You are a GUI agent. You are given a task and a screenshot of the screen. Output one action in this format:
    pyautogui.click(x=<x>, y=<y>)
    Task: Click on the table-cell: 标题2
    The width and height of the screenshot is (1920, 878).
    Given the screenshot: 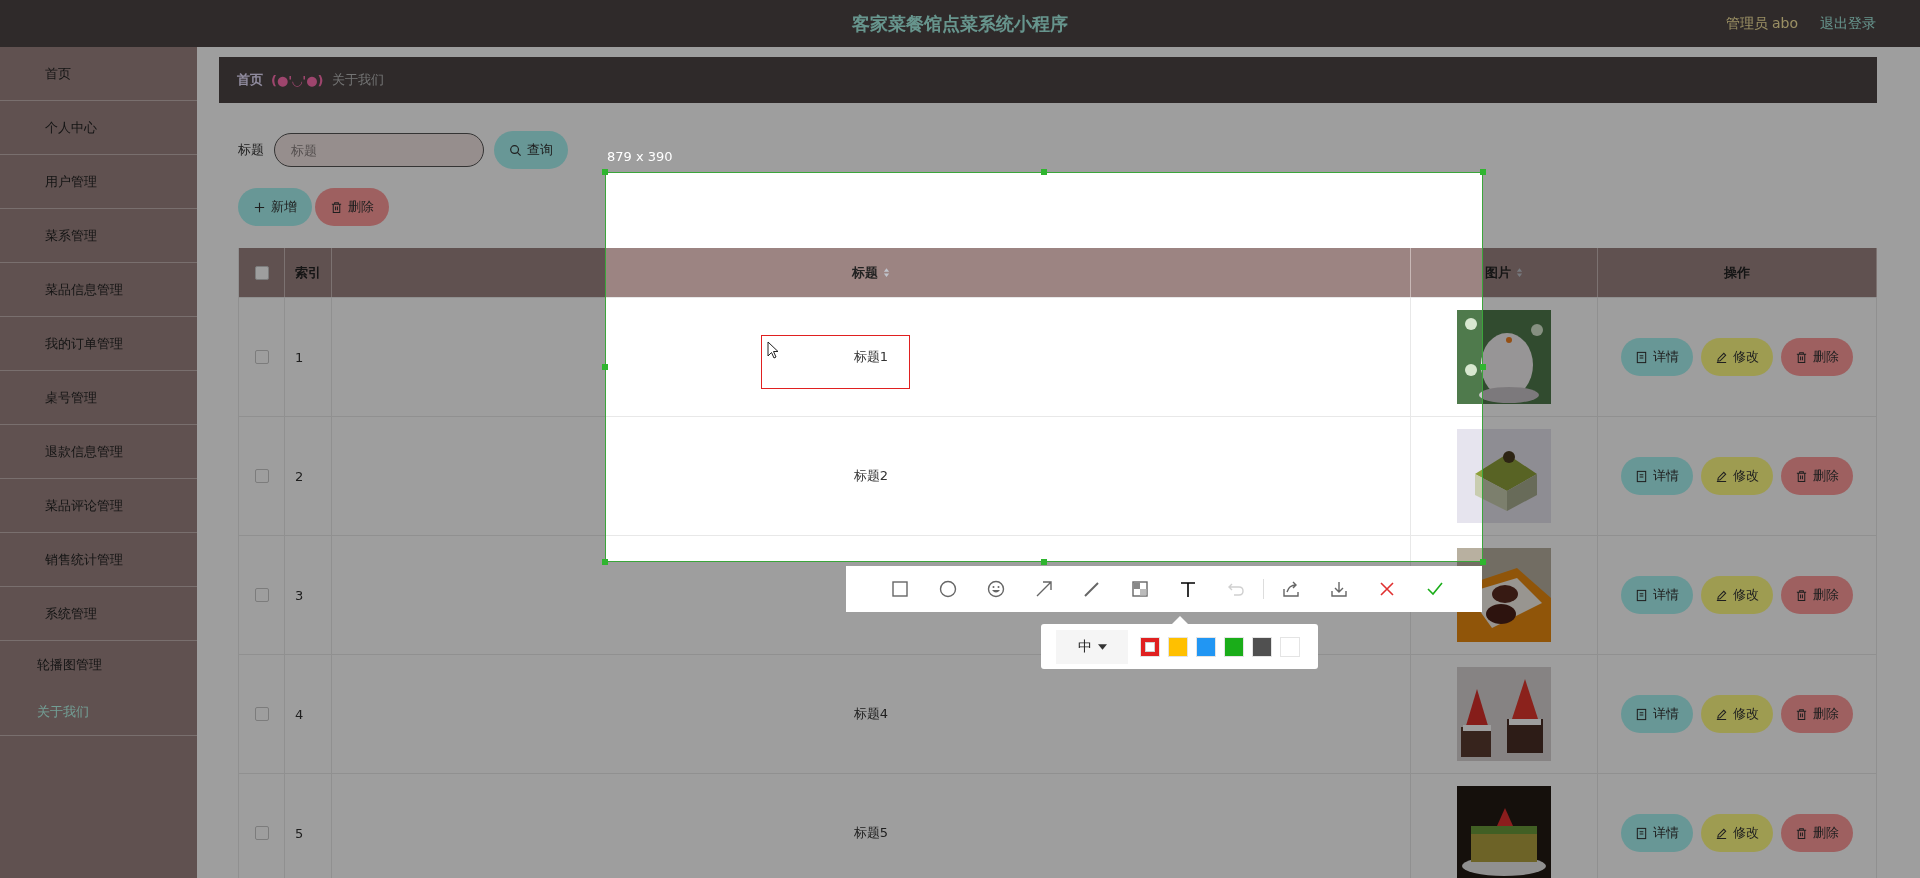 What is the action you would take?
    pyautogui.click(x=871, y=476)
    